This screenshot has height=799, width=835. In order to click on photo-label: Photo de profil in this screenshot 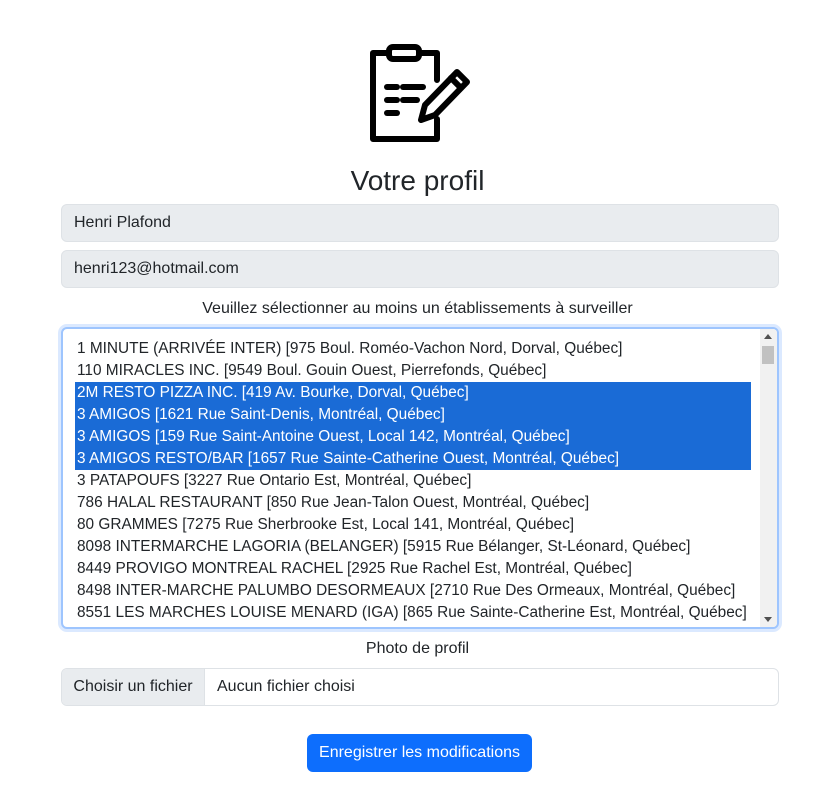, I will do `click(417, 648)`.